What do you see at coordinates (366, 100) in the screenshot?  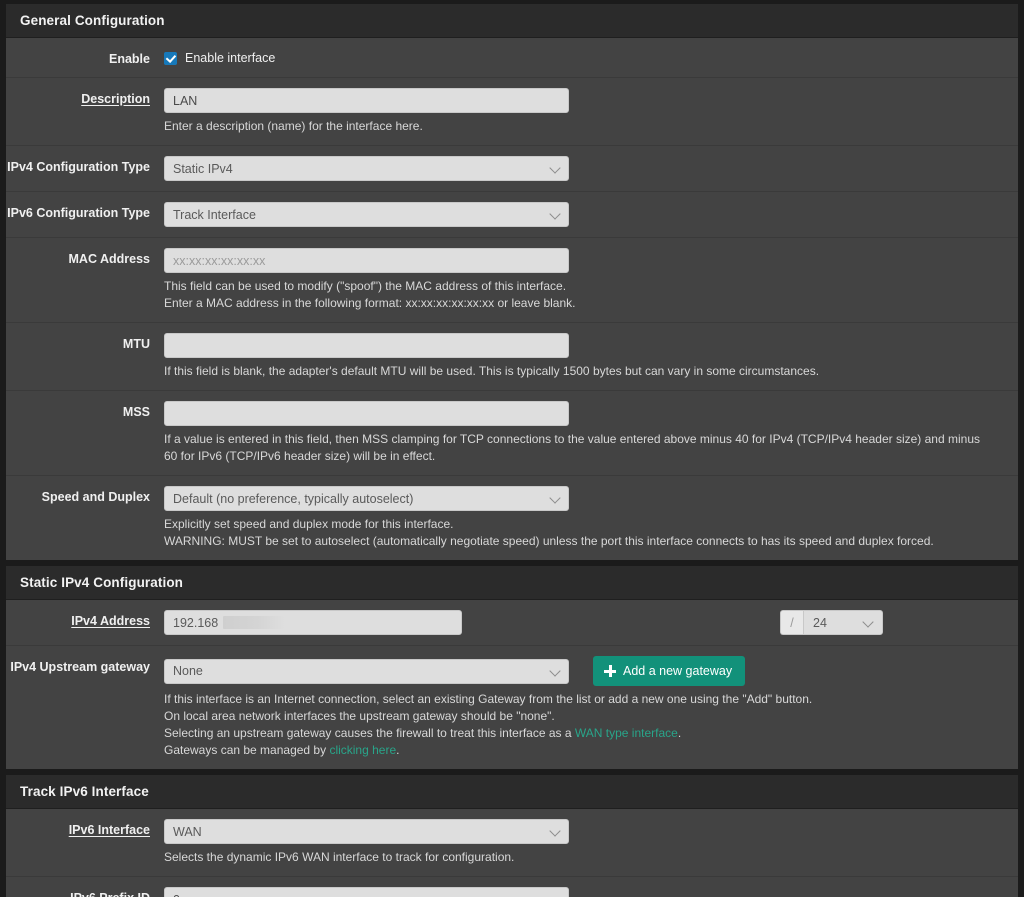 I see `description-input: LAN` at bounding box center [366, 100].